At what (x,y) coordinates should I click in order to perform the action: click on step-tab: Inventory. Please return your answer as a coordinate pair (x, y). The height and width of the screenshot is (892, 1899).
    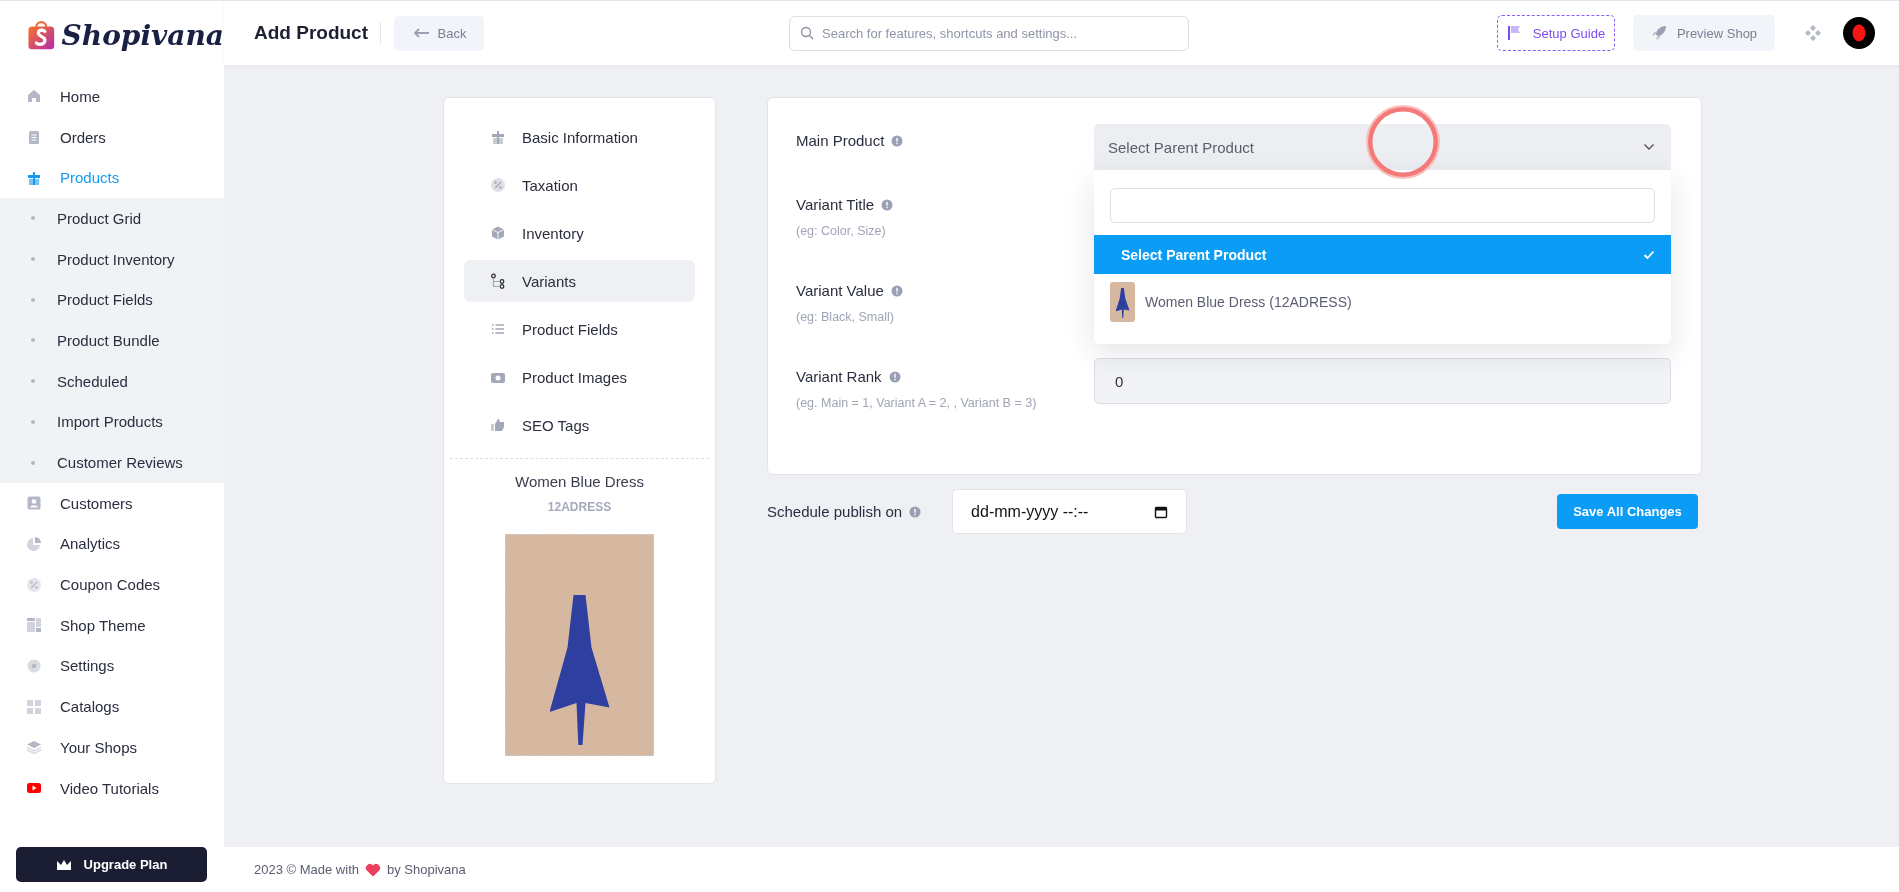
    Looking at the image, I should click on (579, 233).